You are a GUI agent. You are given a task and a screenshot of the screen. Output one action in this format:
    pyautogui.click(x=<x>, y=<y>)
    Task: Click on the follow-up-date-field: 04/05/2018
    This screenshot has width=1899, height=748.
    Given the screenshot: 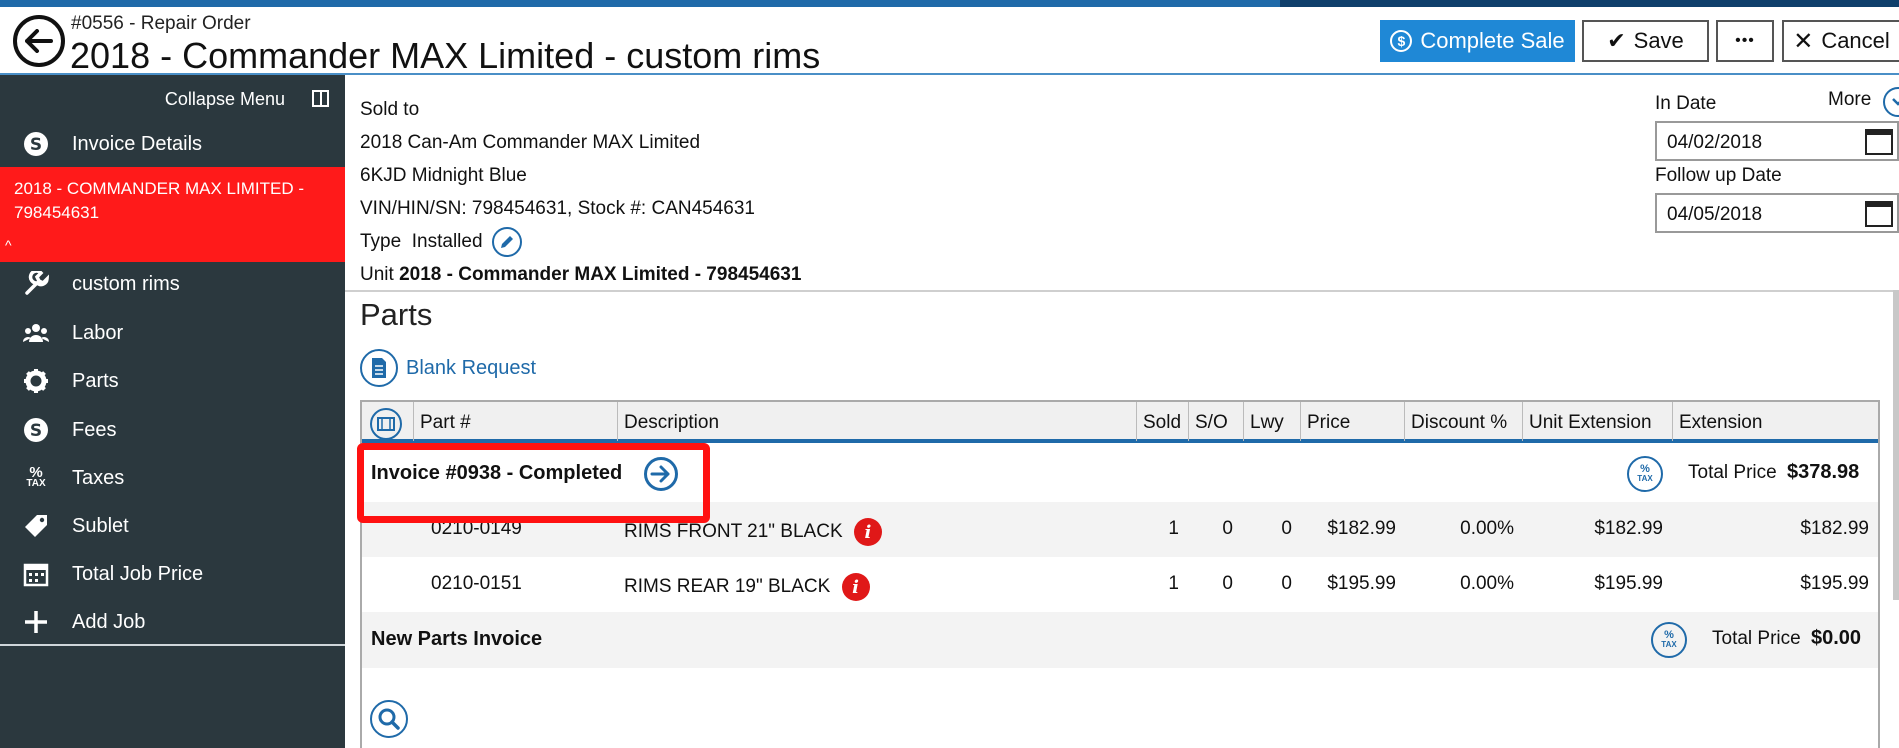 What is the action you would take?
    pyautogui.click(x=1777, y=213)
    